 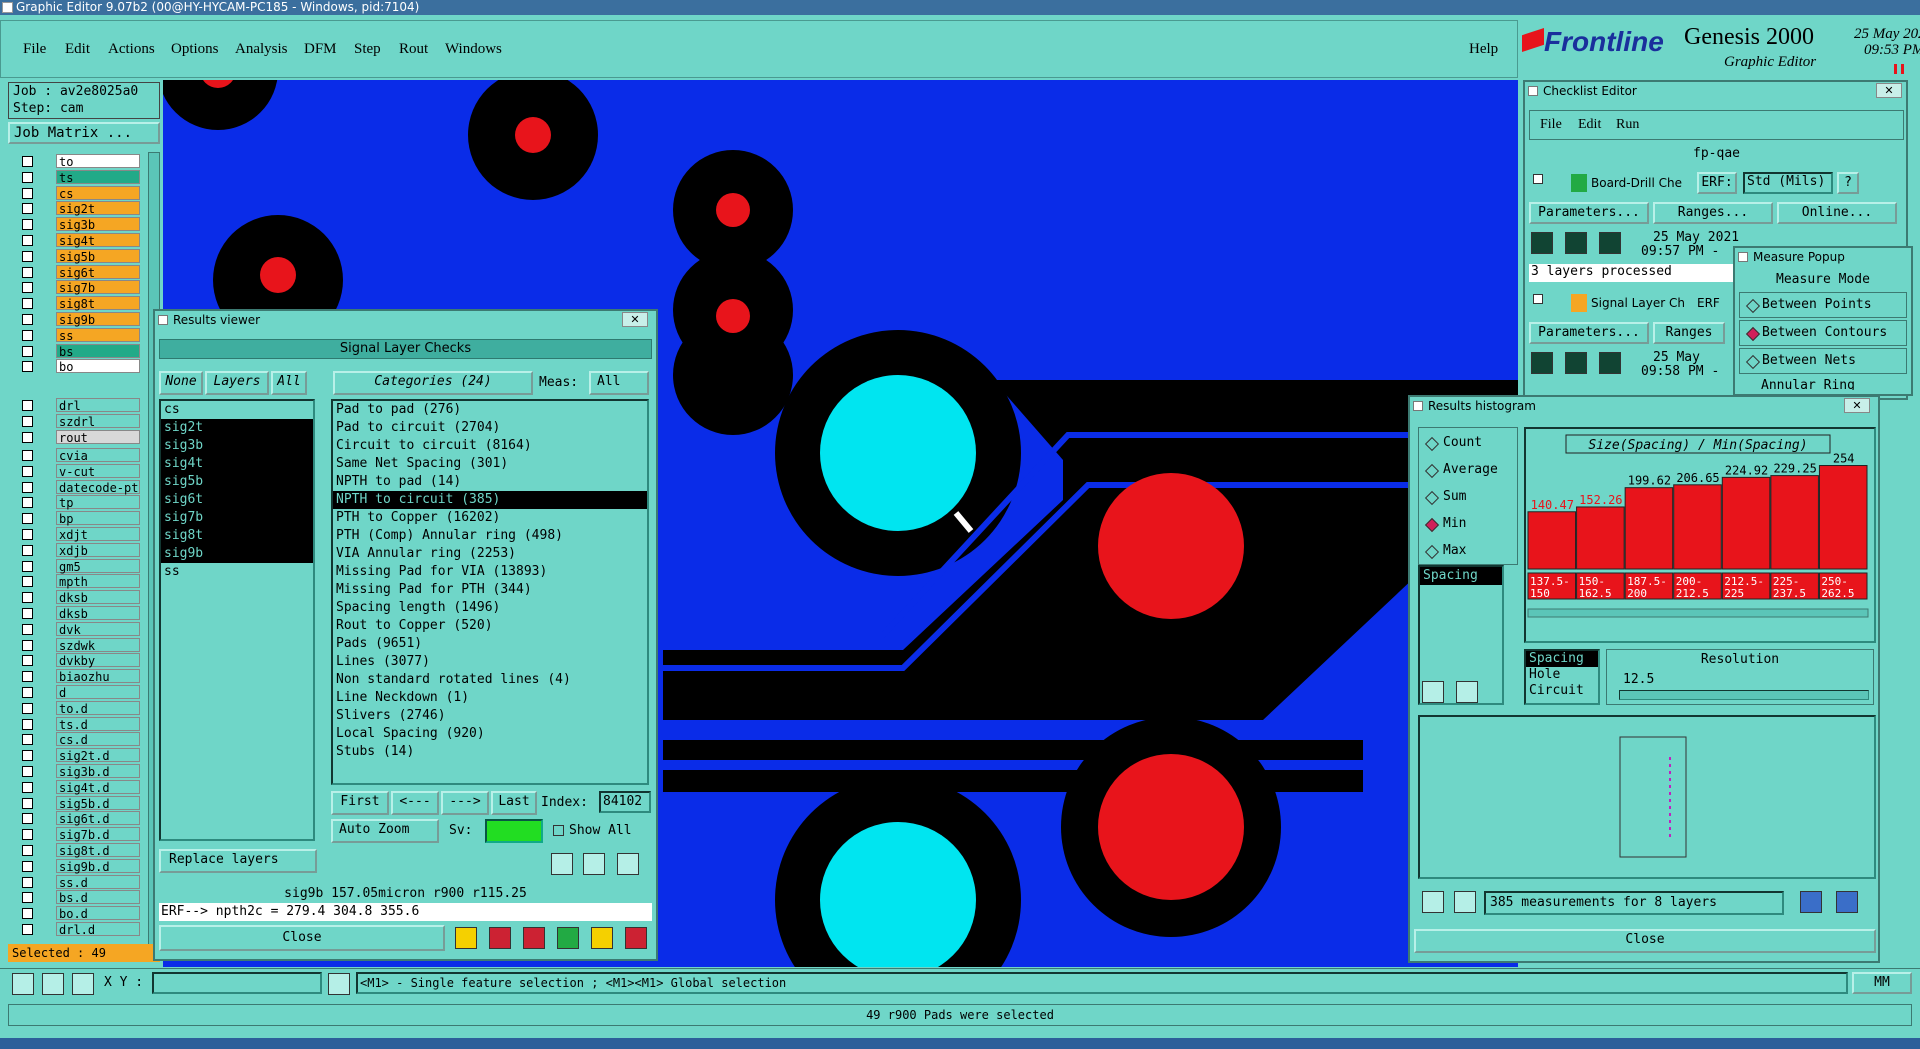 What do you see at coordinates (465, 803) in the screenshot?
I see `next-button: --->` at bounding box center [465, 803].